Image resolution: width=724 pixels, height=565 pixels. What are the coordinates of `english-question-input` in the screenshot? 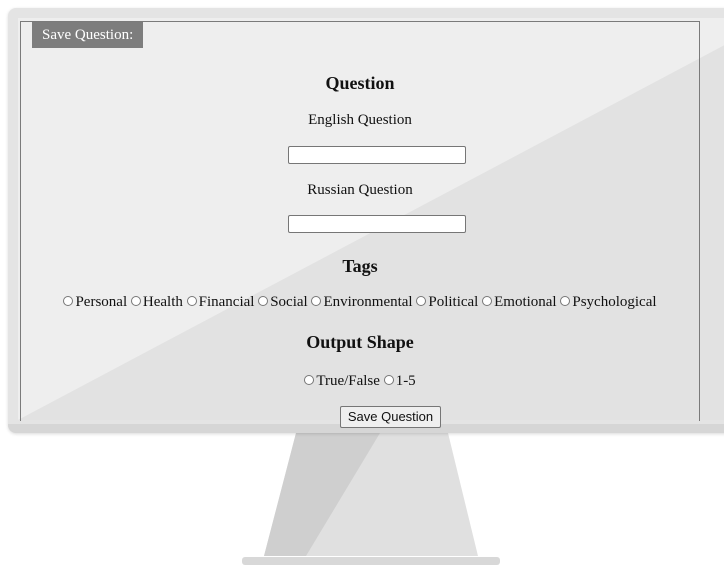 It's located at (377, 155).